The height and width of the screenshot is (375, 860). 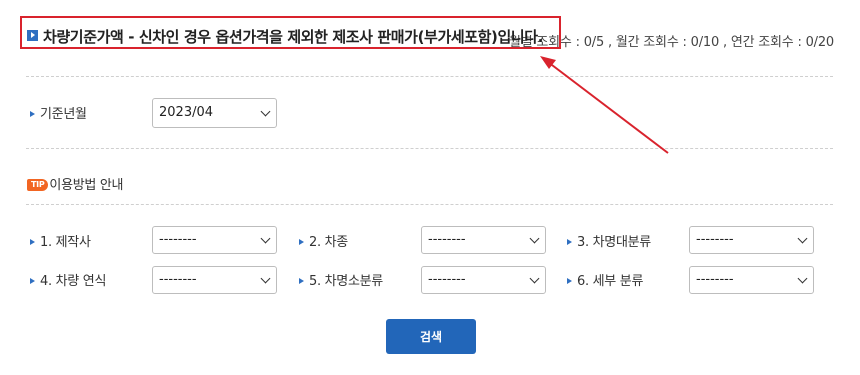 What do you see at coordinates (38, 184) in the screenshot?
I see `tip-badge: TIP` at bounding box center [38, 184].